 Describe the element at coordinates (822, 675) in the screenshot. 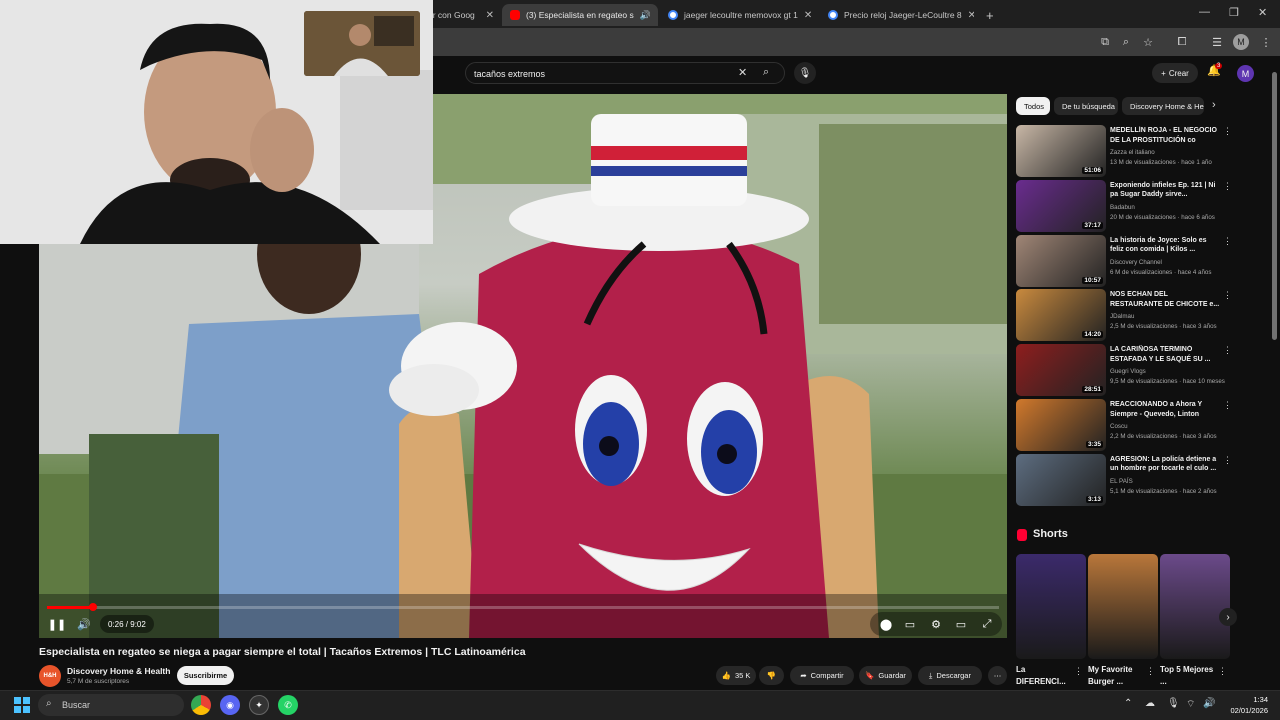

I see `share-button: ➦ Compartir` at that location.